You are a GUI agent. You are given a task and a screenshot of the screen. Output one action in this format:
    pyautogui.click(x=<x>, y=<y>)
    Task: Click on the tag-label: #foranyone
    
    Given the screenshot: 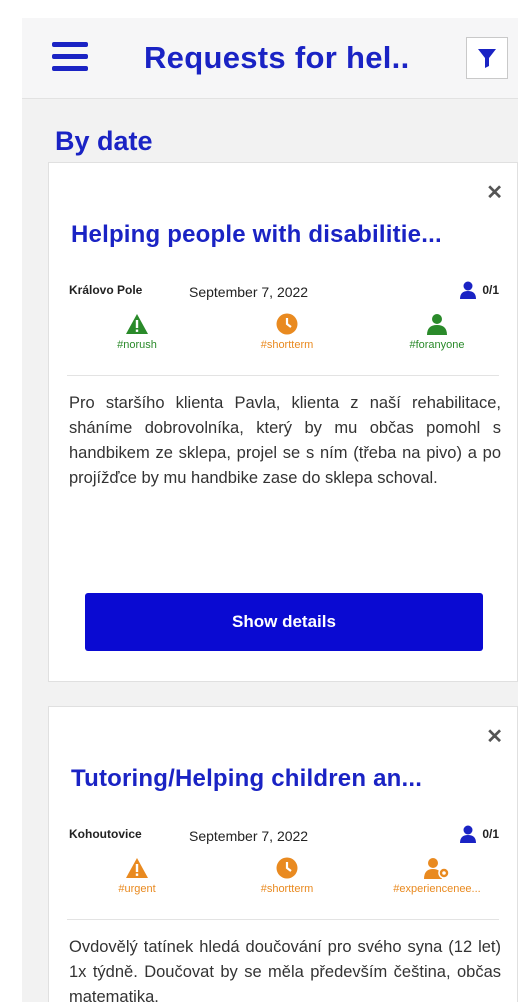 What is the action you would take?
    pyautogui.click(x=437, y=345)
    